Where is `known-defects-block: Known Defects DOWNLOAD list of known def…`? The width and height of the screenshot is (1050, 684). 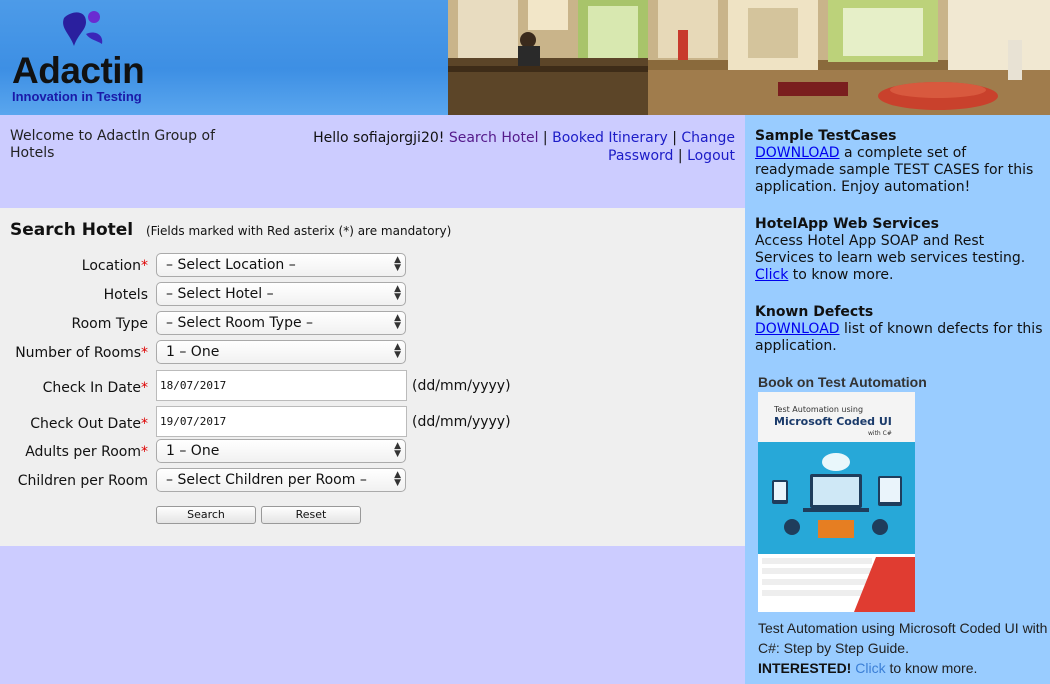
known-defects-block: Known Defects DOWNLOAD list of known def… is located at coordinates (900, 329).